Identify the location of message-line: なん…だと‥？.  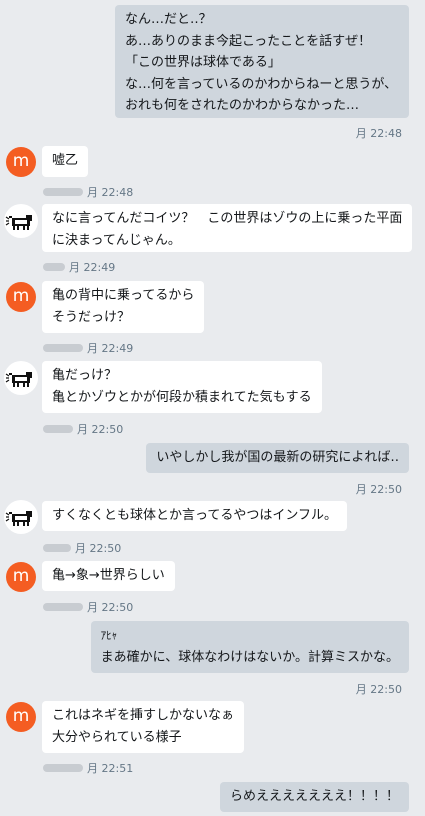
(168, 19).